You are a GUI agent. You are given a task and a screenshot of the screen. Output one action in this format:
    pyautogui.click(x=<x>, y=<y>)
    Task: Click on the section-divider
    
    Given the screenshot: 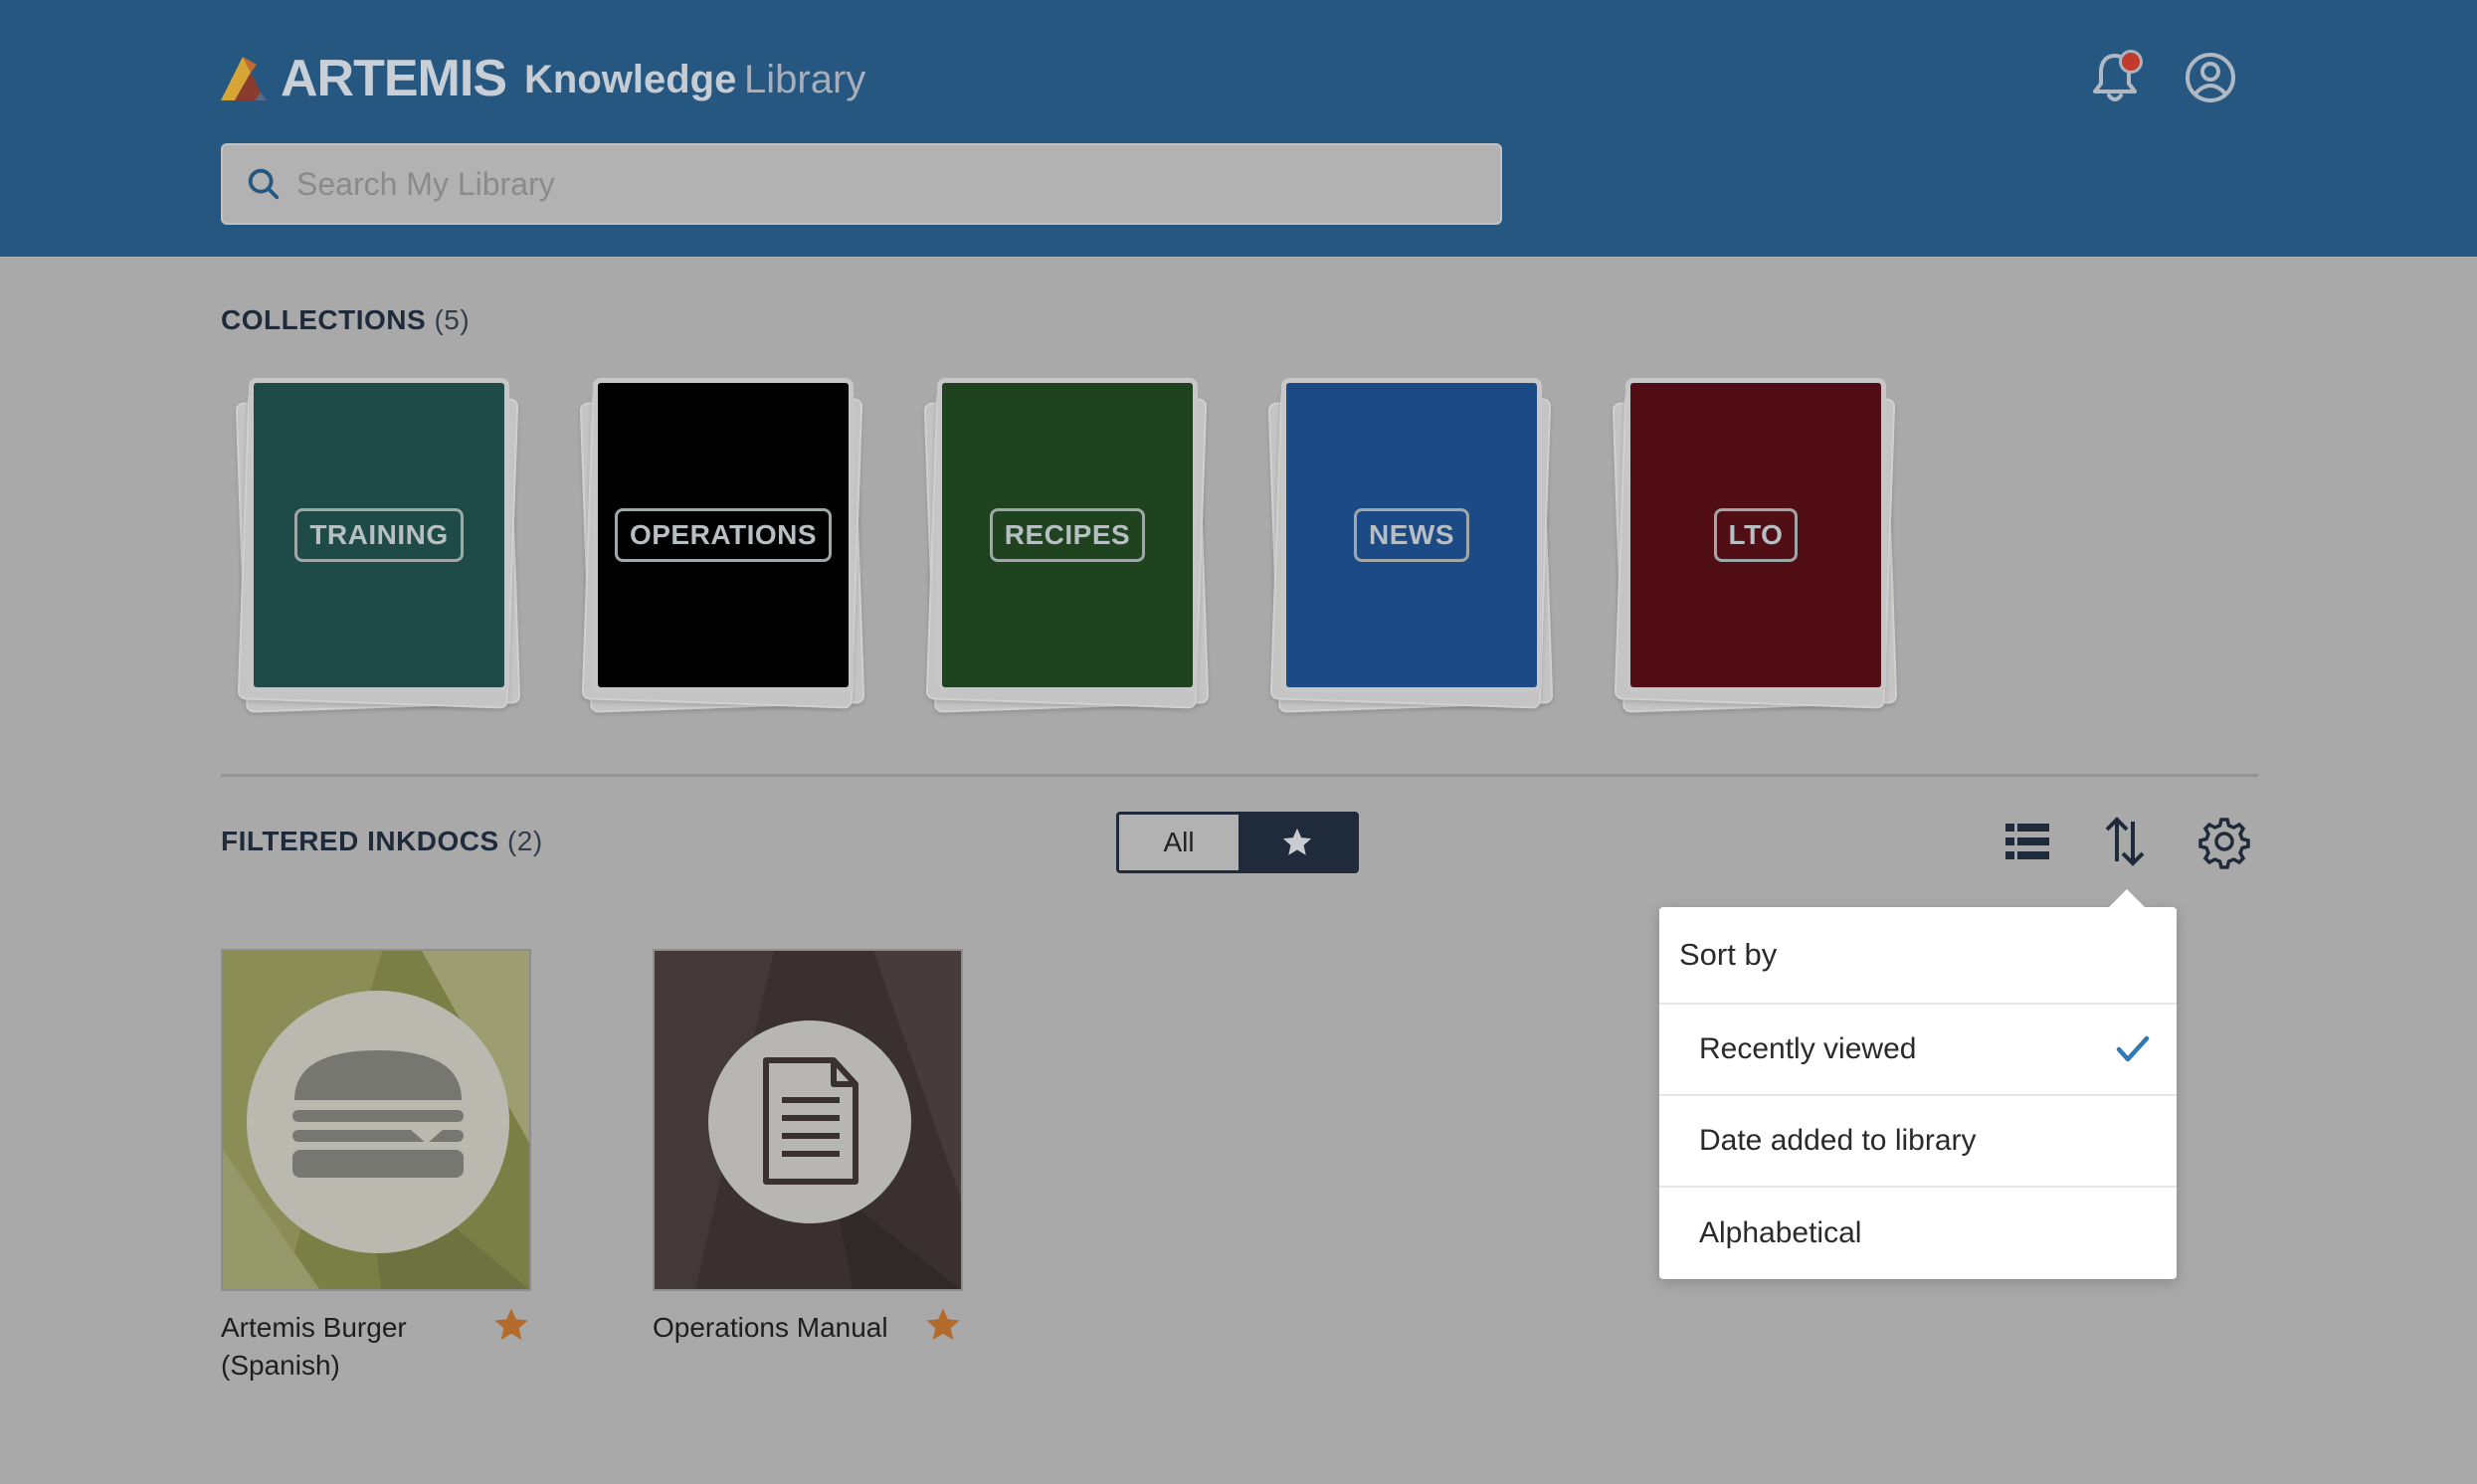 What is the action you would take?
    pyautogui.click(x=1239, y=776)
    